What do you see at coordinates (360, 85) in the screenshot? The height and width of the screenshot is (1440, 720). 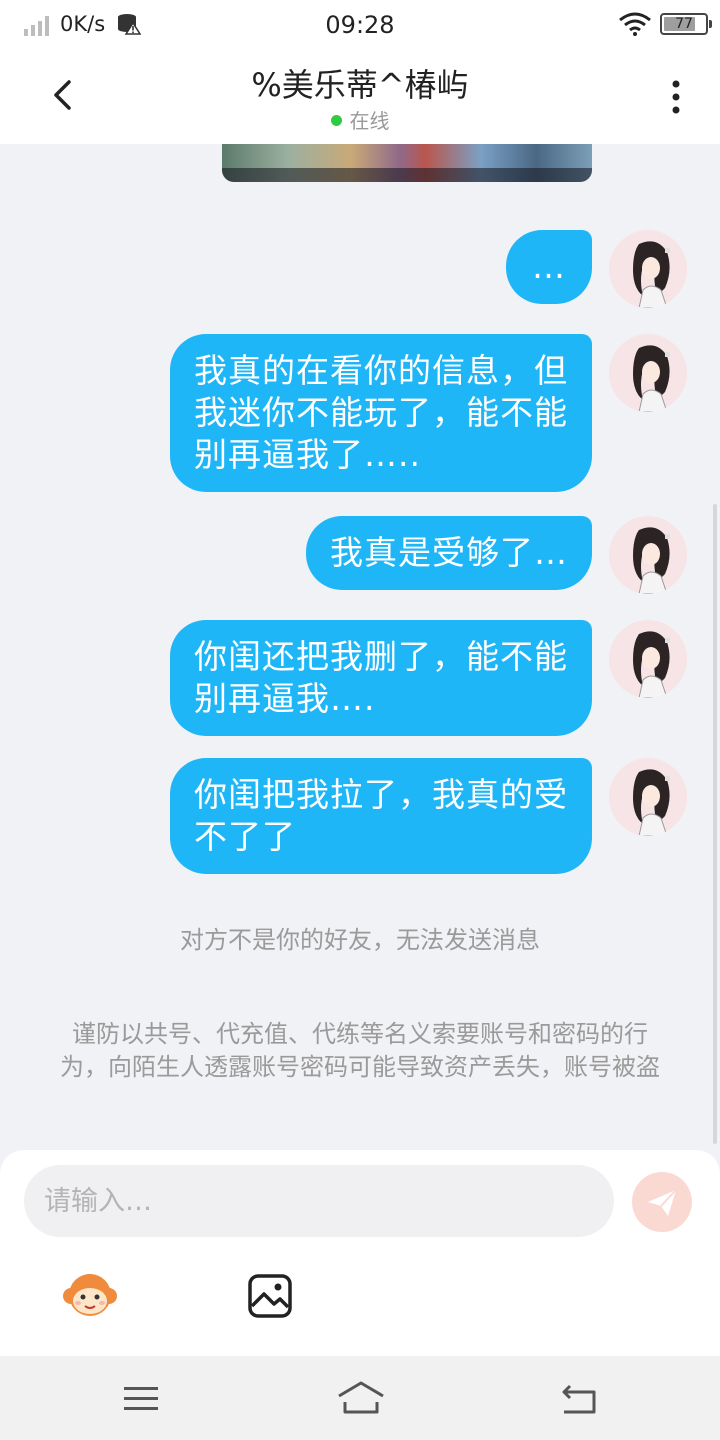 I see `contact-name: %美乐蒂^椿屿` at bounding box center [360, 85].